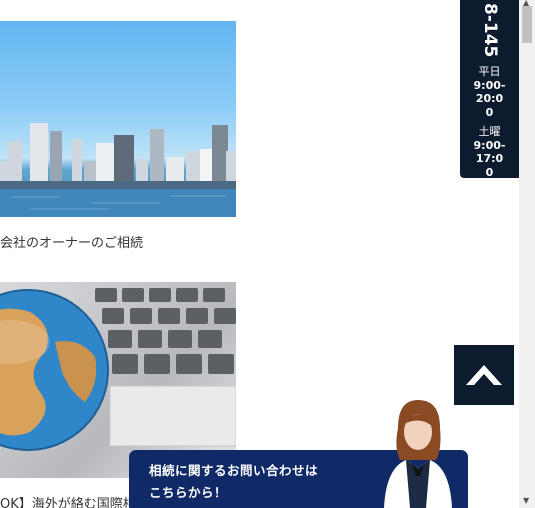  I want to click on article-title: 会社のオーナーのご相続, so click(71, 241).